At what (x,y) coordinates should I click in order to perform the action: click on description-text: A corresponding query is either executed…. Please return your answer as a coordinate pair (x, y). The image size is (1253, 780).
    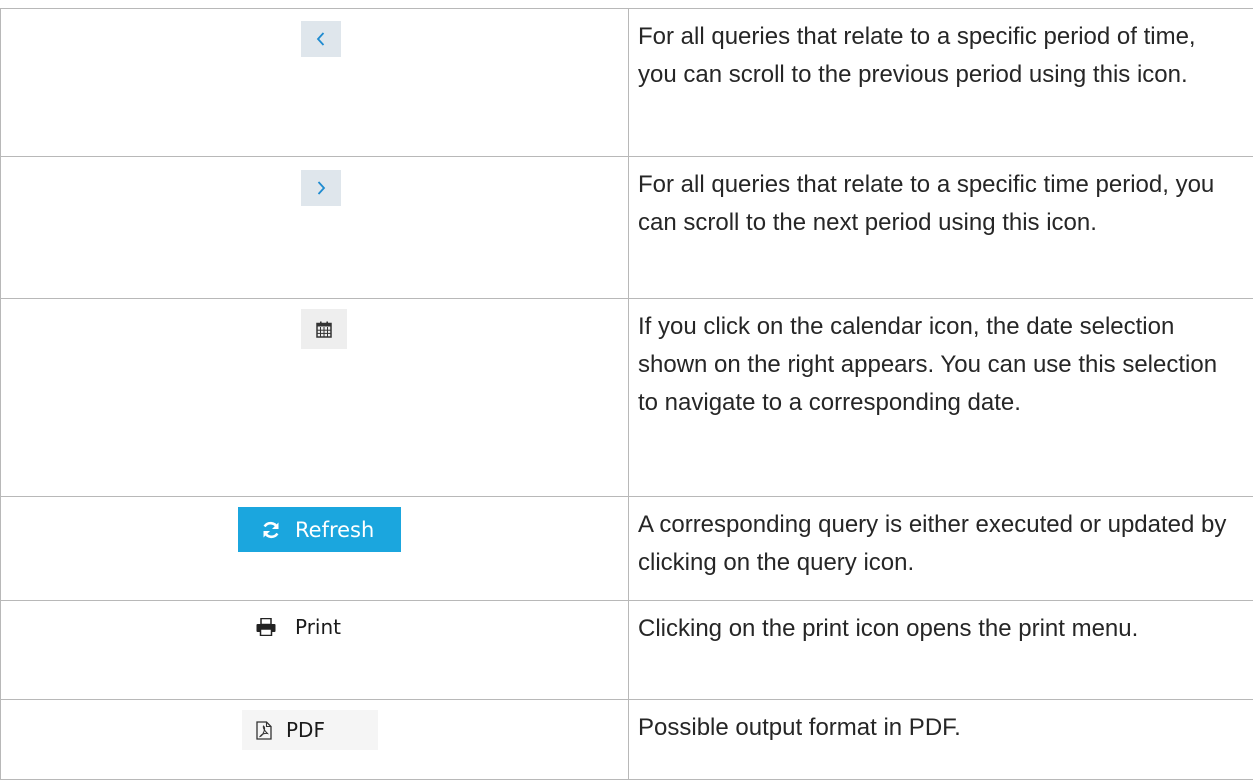
    Looking at the image, I should click on (941, 539).